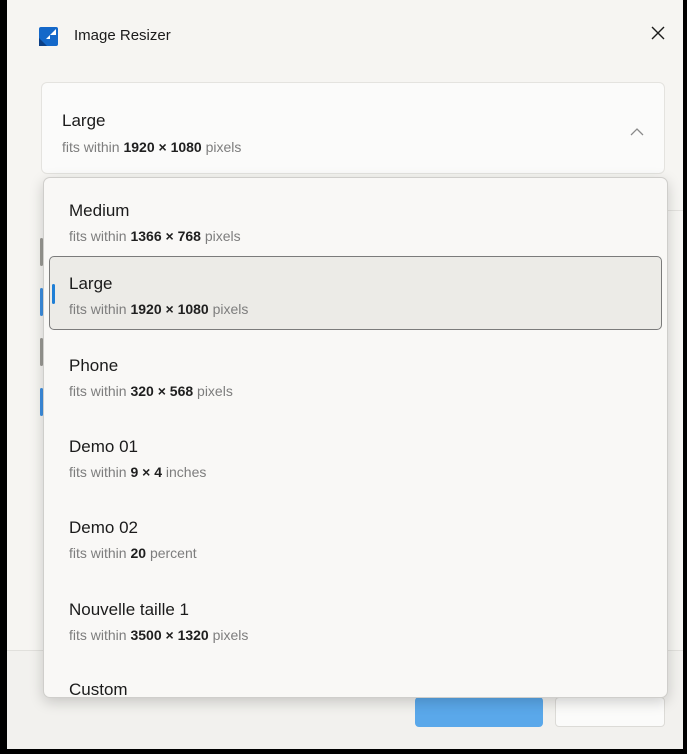 The height and width of the screenshot is (754, 687). What do you see at coordinates (103, 527) in the screenshot?
I see `size-option-name: Demo 02` at bounding box center [103, 527].